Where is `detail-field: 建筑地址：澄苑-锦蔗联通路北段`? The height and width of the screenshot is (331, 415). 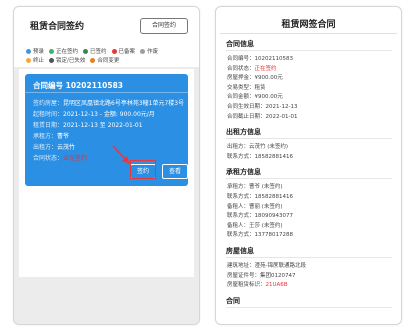 detail-field: 建筑地址：澄苑-锦蔗联通路北段 is located at coordinates (266, 265).